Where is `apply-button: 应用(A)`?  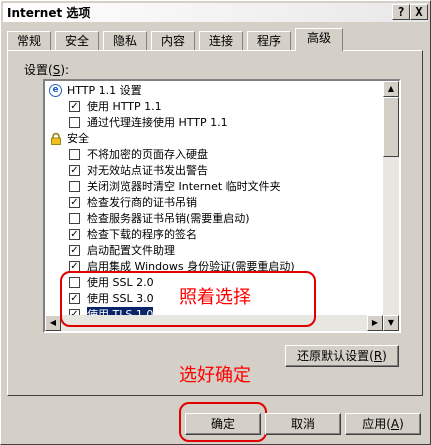 apply-button: 应用(A) is located at coordinates (383, 424).